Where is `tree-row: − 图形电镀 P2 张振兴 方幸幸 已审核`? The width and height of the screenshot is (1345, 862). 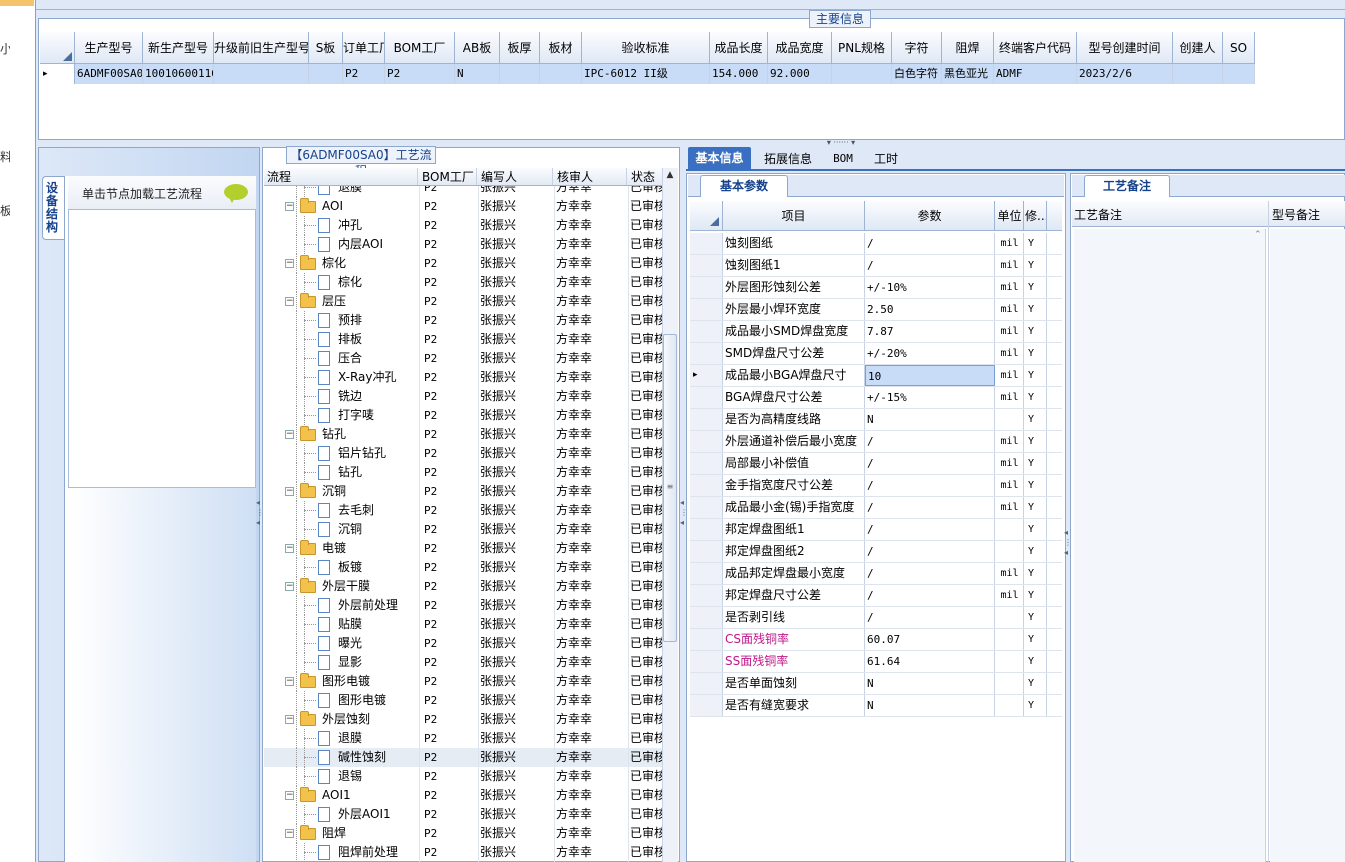 tree-row: − 图形电镀 P2 张振兴 方幸幸 已审核 is located at coordinates (463, 681).